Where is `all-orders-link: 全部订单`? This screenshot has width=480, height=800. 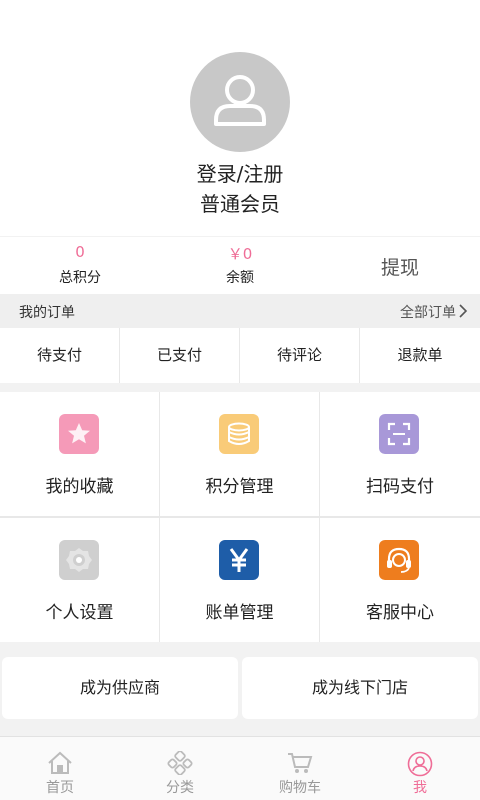
all-orders-link: 全部订单 is located at coordinates (428, 312).